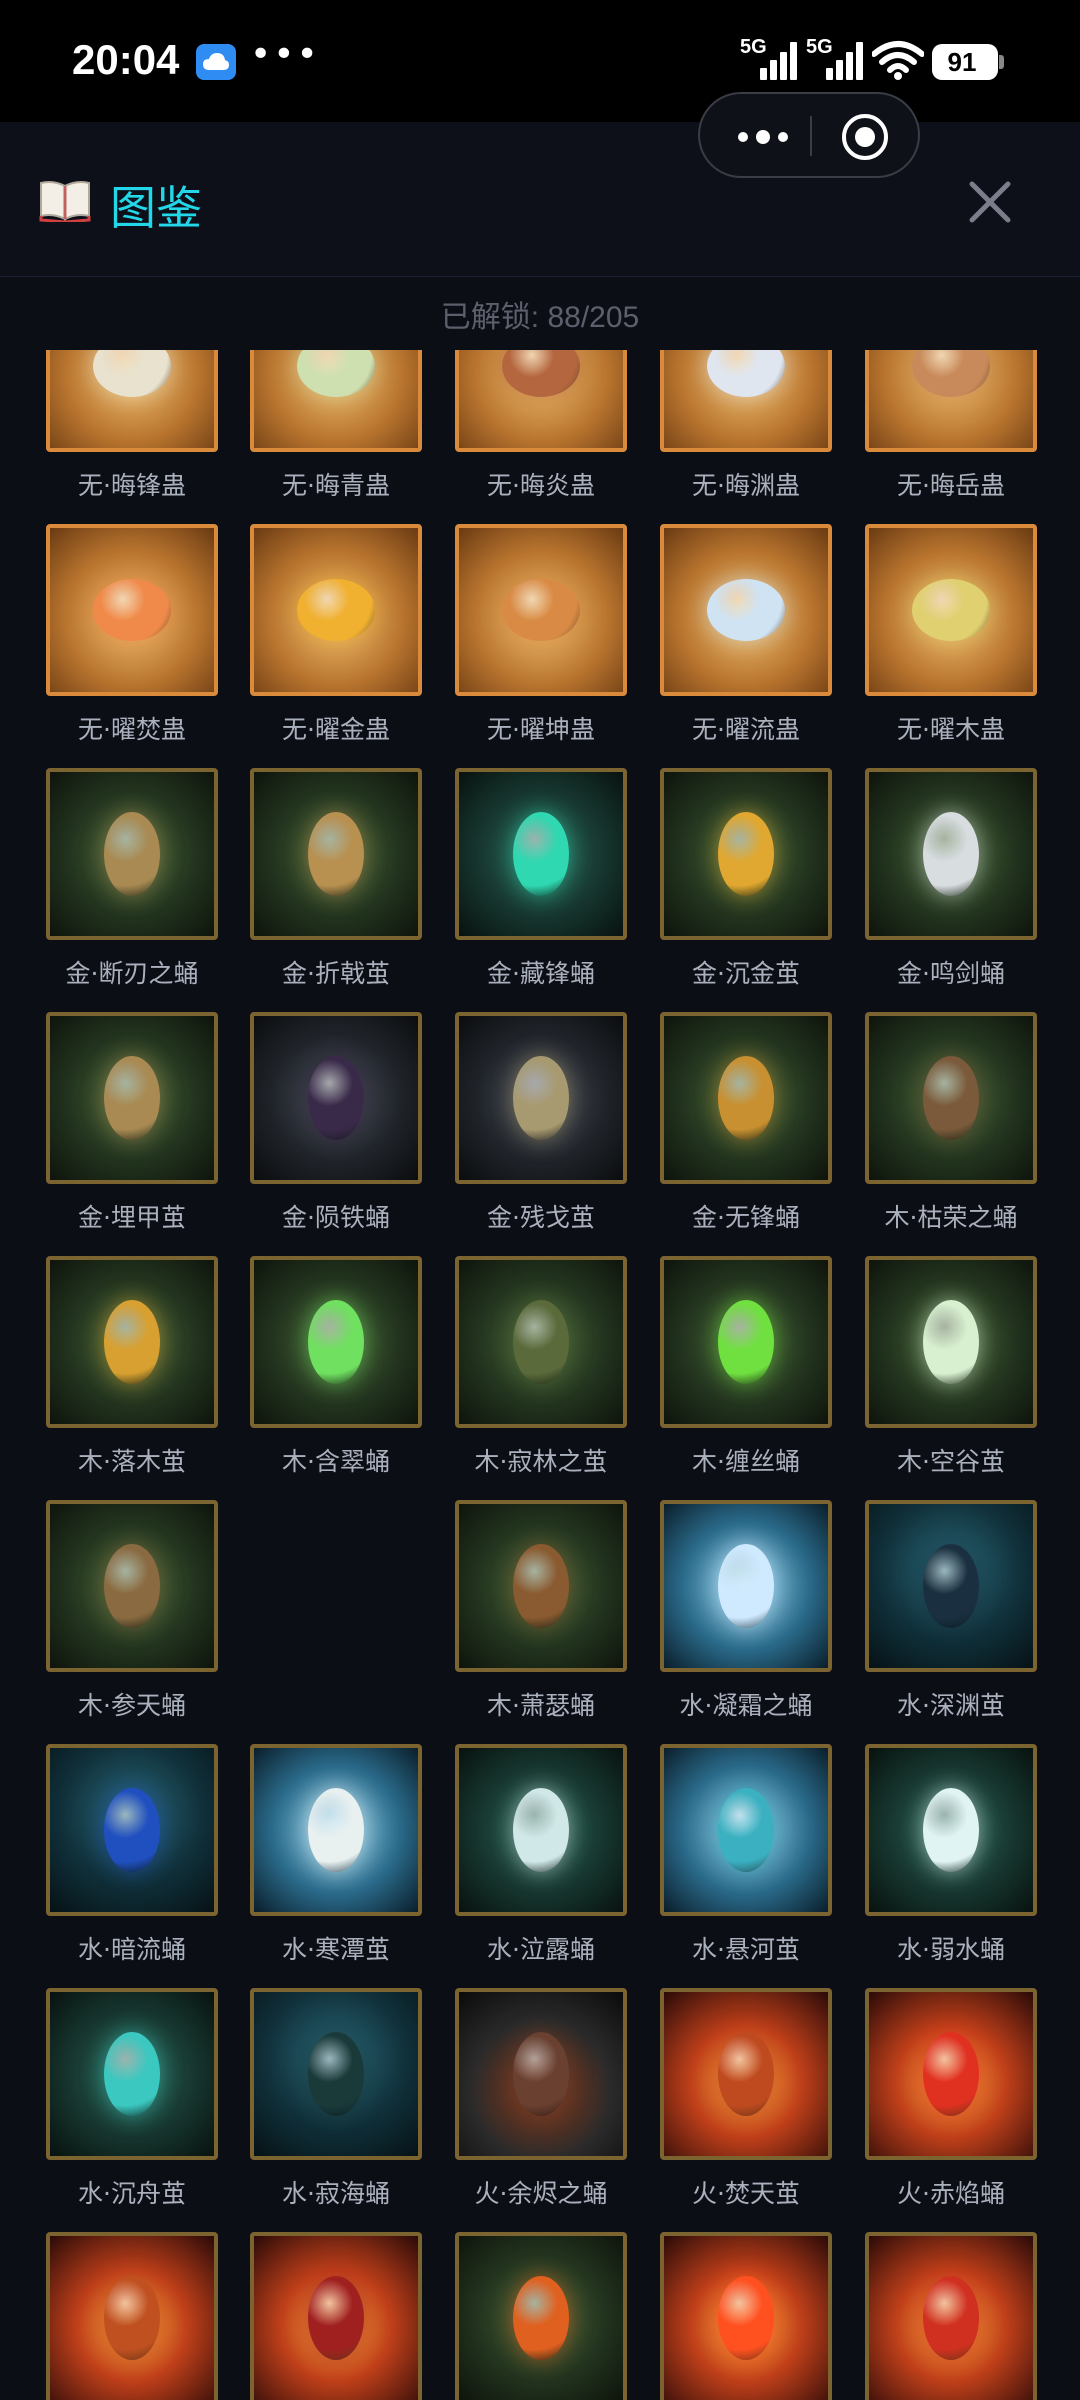 The image size is (1080, 2400). I want to click on collection-item-name: 金·沉金茧, so click(746, 973).